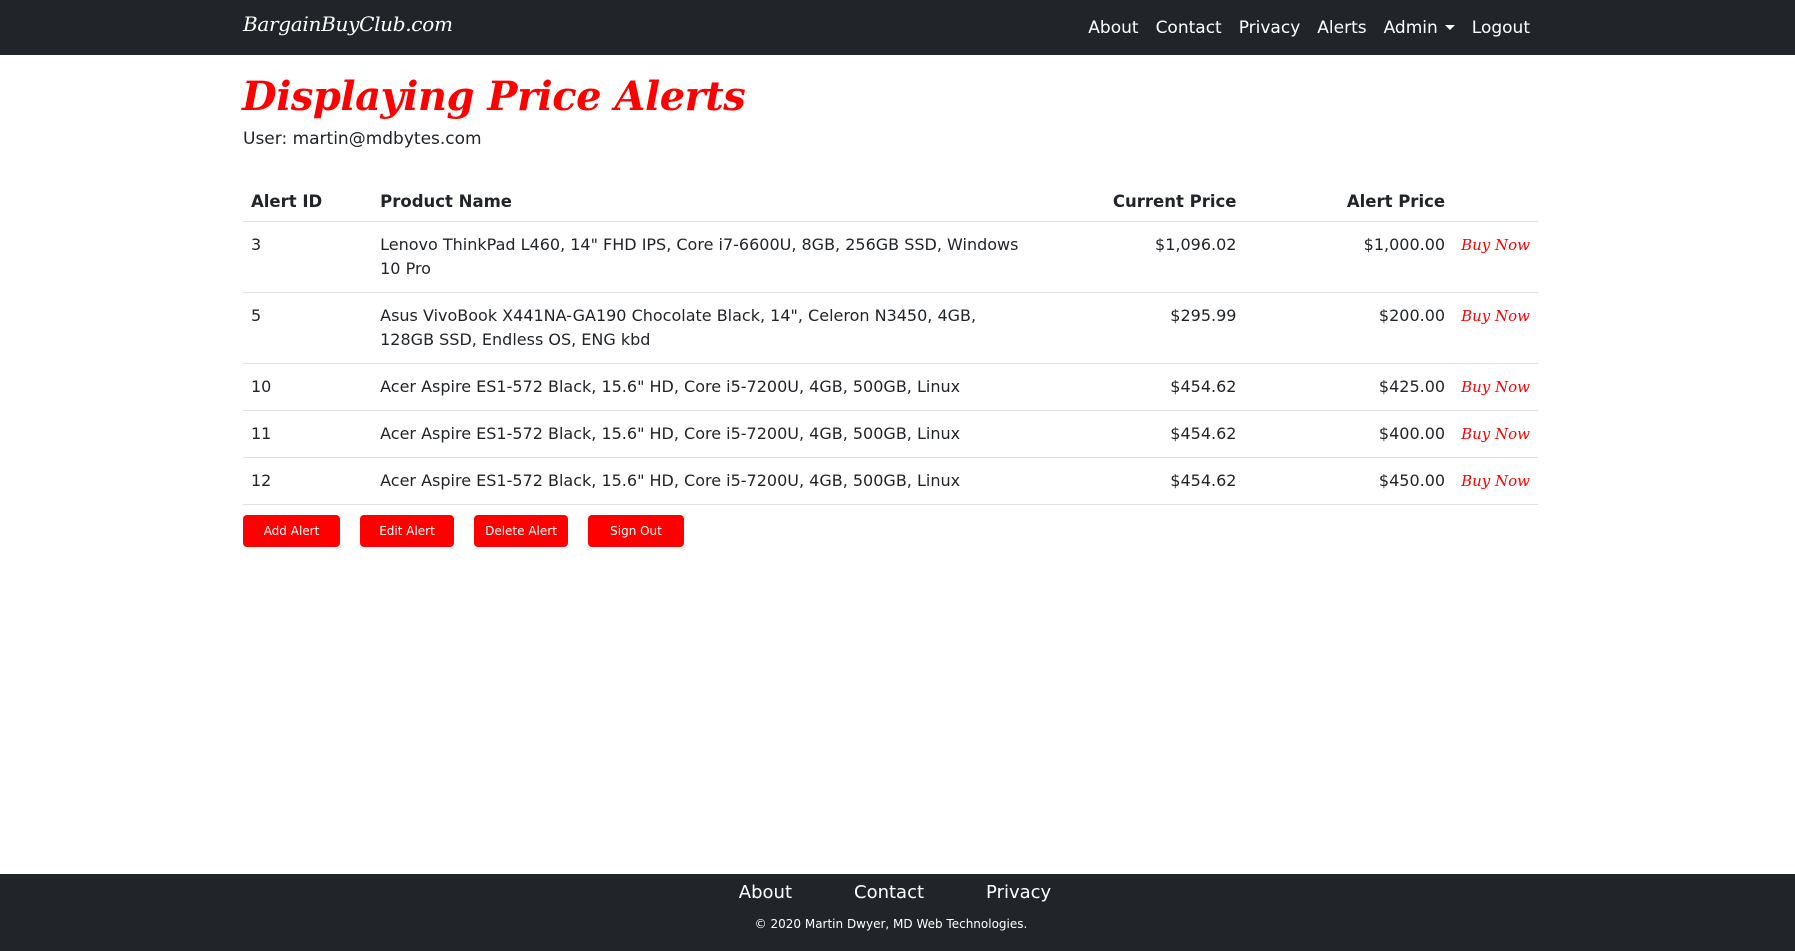  Describe the element at coordinates (1270, 28) in the screenshot. I see `nav-privacy-link: Privacy` at that location.